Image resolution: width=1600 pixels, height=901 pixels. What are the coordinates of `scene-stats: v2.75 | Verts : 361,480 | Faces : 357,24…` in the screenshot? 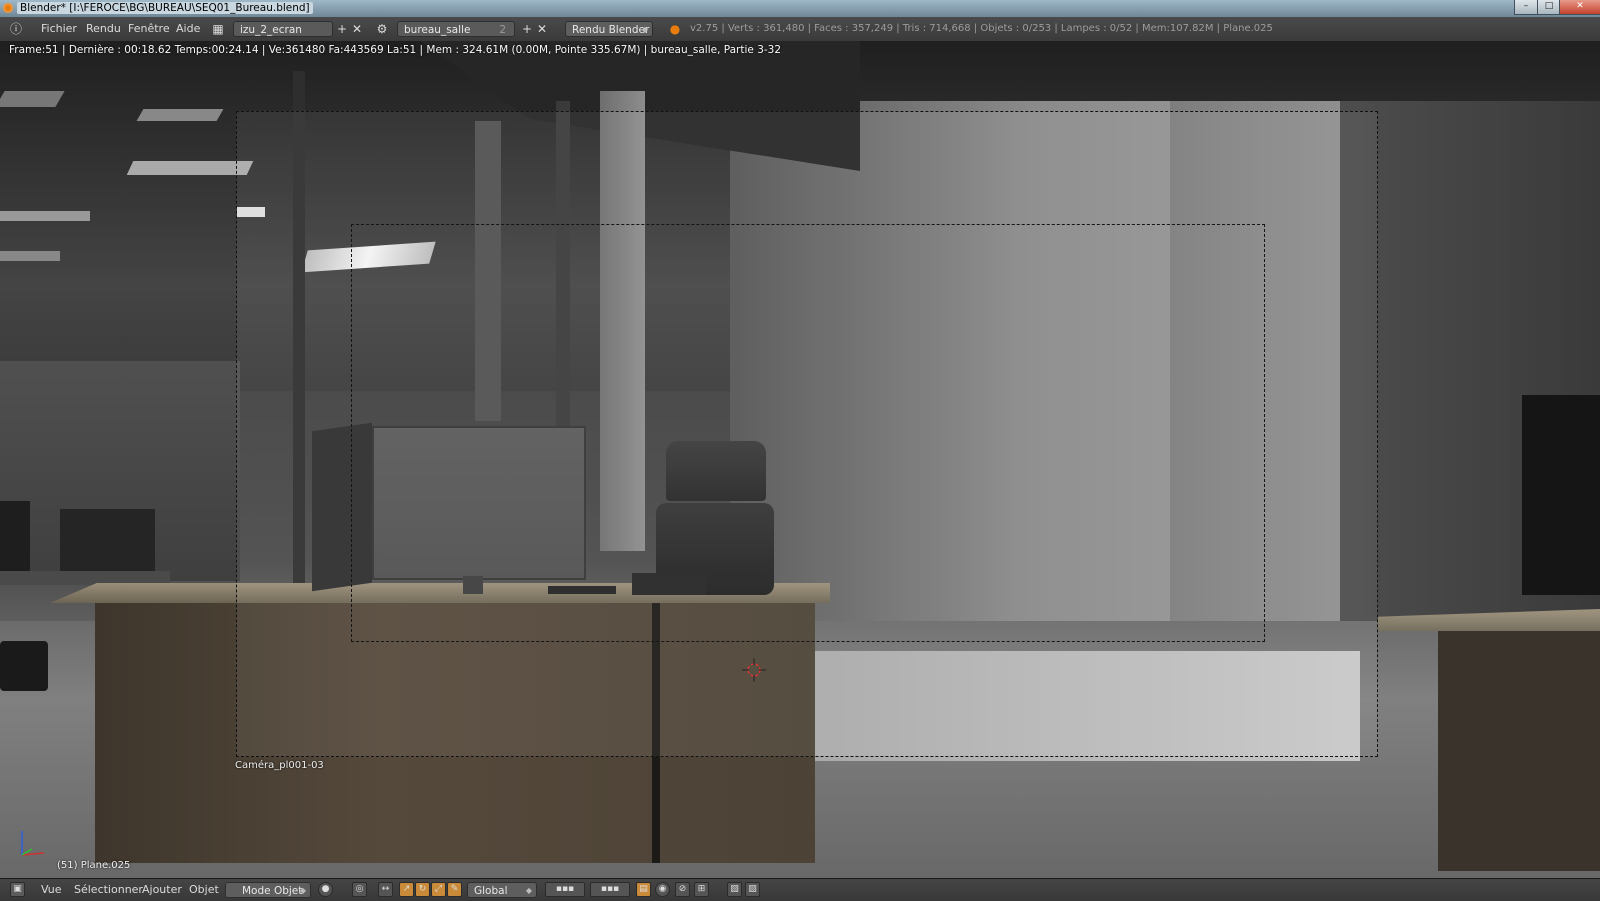 It's located at (981, 28).